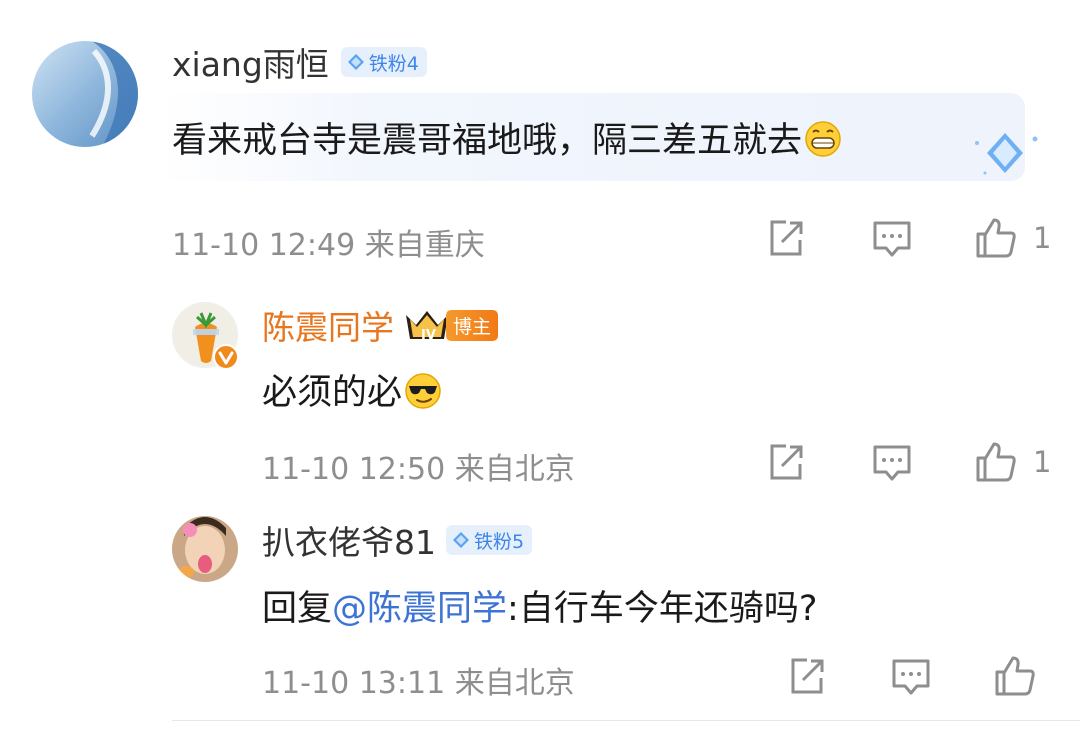 The width and height of the screenshot is (1080, 738). Describe the element at coordinates (823, 139) in the screenshot. I see `grin-emoji` at that location.